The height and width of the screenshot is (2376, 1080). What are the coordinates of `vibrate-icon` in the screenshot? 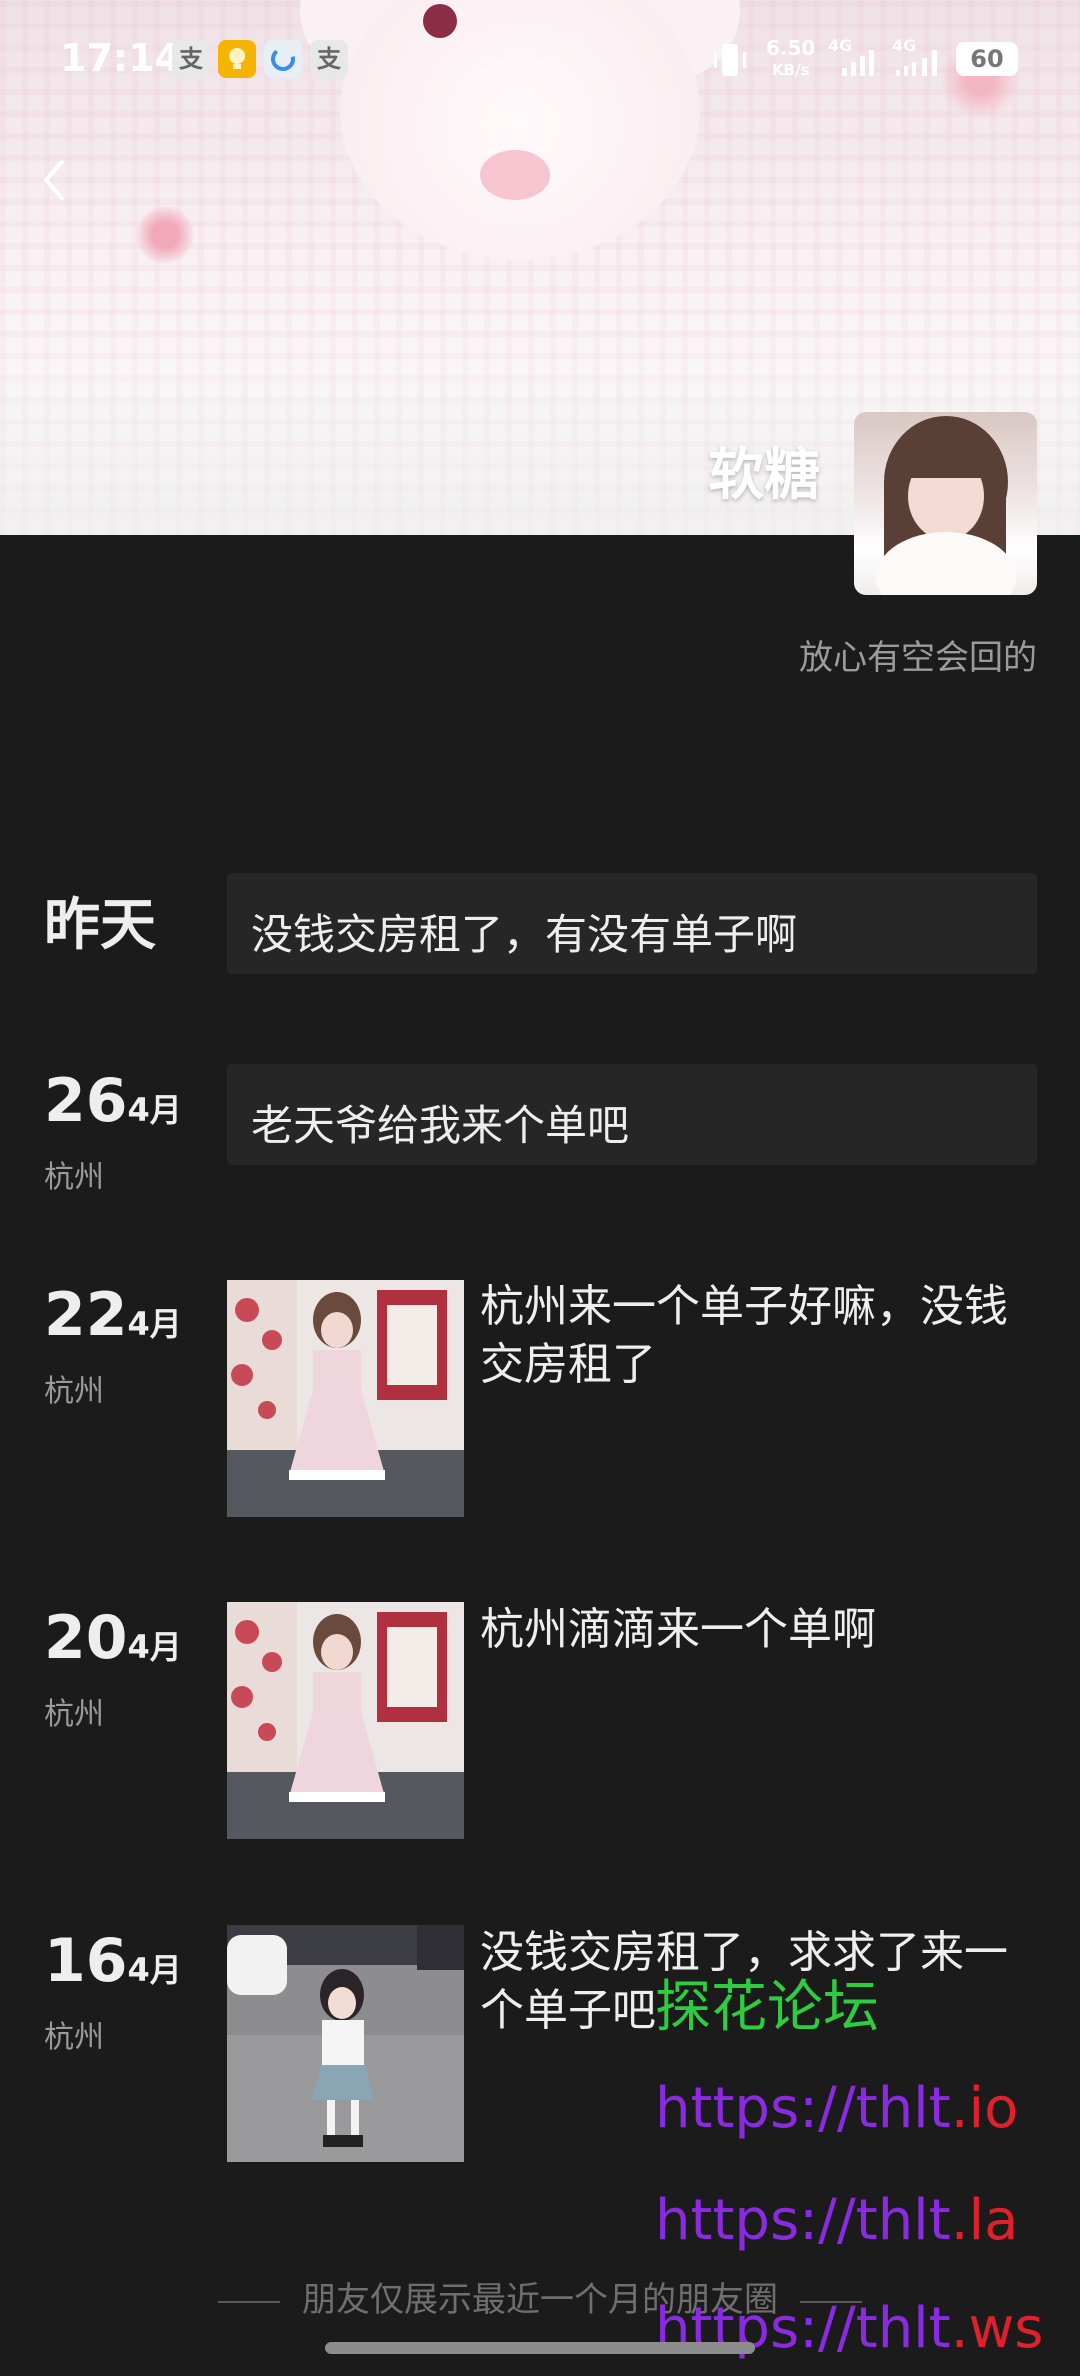 It's located at (730, 62).